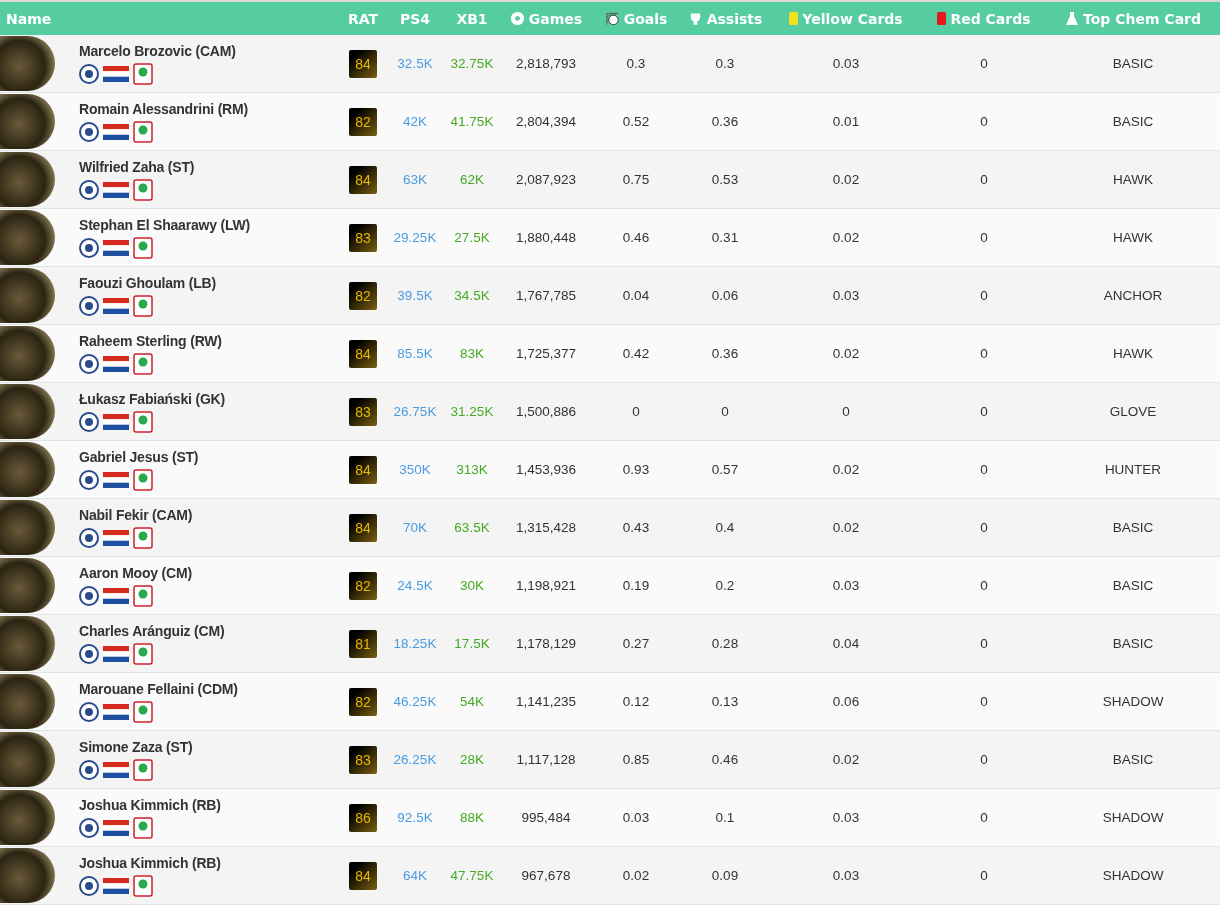  Describe the element at coordinates (472, 353) in the screenshot. I see `xb1-price: 83K` at that location.